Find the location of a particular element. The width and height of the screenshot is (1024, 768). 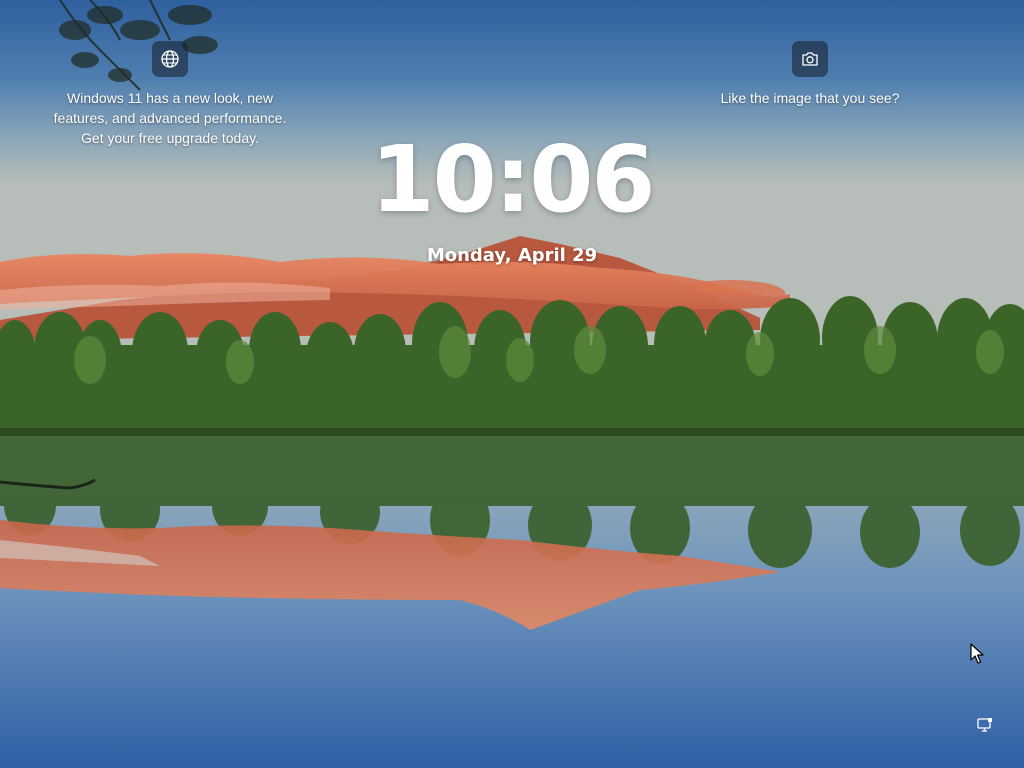

like-image-prompt: Like the image that you see? is located at coordinates (810, 98).